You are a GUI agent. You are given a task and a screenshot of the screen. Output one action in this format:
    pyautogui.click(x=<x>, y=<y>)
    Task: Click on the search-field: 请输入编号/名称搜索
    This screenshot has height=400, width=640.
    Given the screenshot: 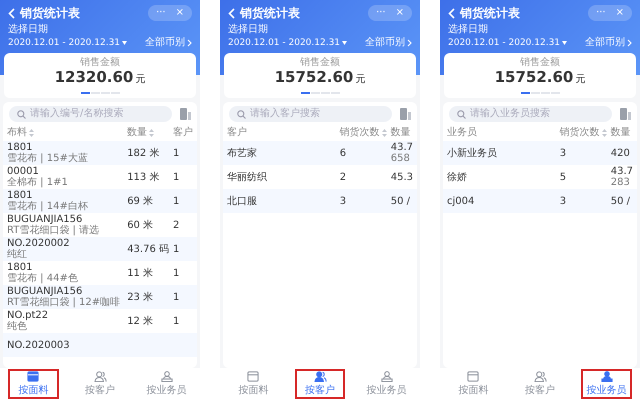 What is the action you would take?
    pyautogui.click(x=90, y=114)
    